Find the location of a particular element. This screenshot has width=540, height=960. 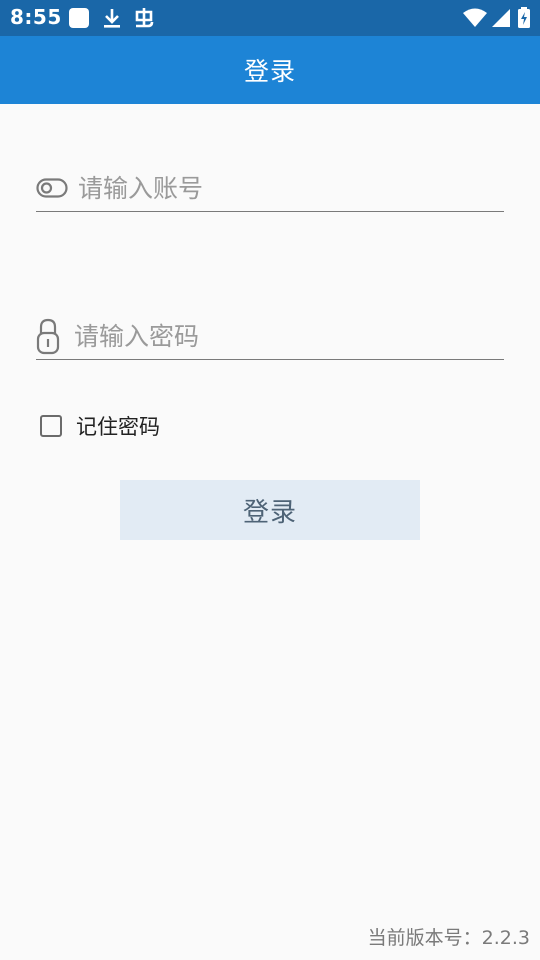

password-field is located at coordinates (270, 337).